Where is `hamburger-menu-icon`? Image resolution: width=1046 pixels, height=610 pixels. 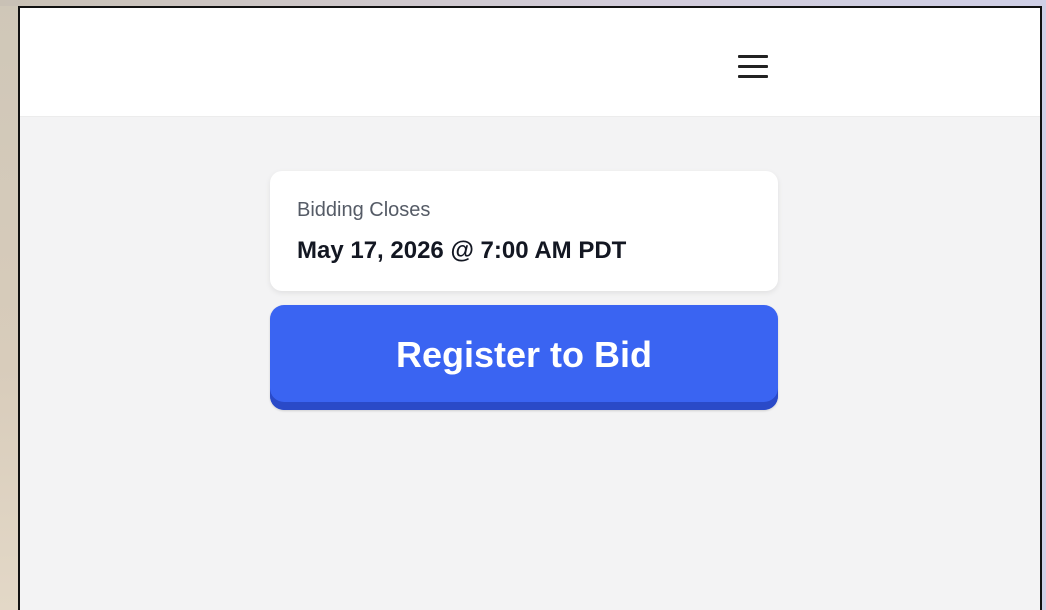
hamburger-menu-icon is located at coordinates (754, 67).